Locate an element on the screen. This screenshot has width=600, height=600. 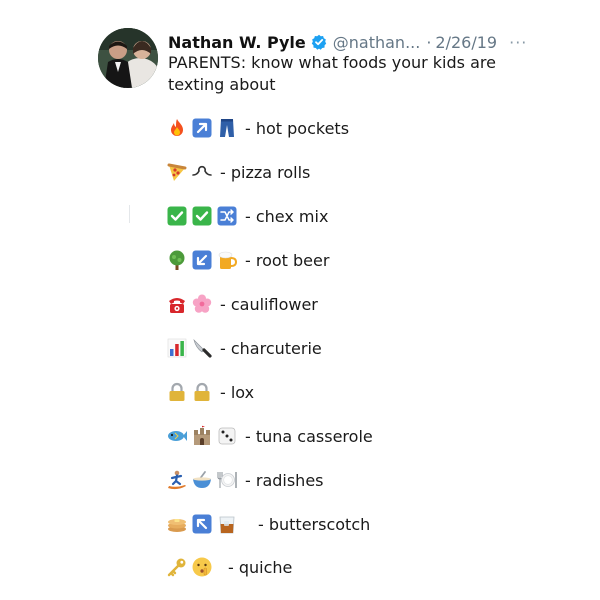
arrow-down-left-emoji-icon is located at coordinates (202, 260).